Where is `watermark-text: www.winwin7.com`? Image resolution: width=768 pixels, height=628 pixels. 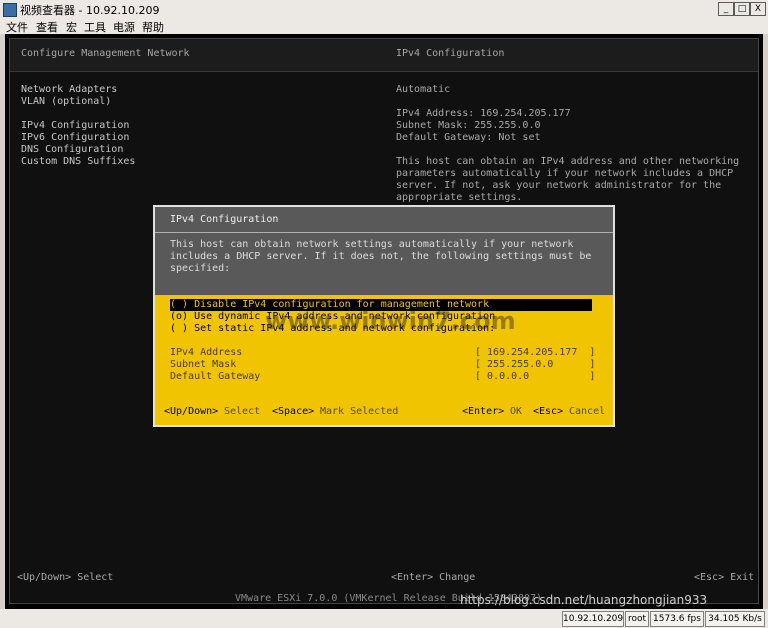
watermark-text: www.winwin7.com is located at coordinates (390, 321).